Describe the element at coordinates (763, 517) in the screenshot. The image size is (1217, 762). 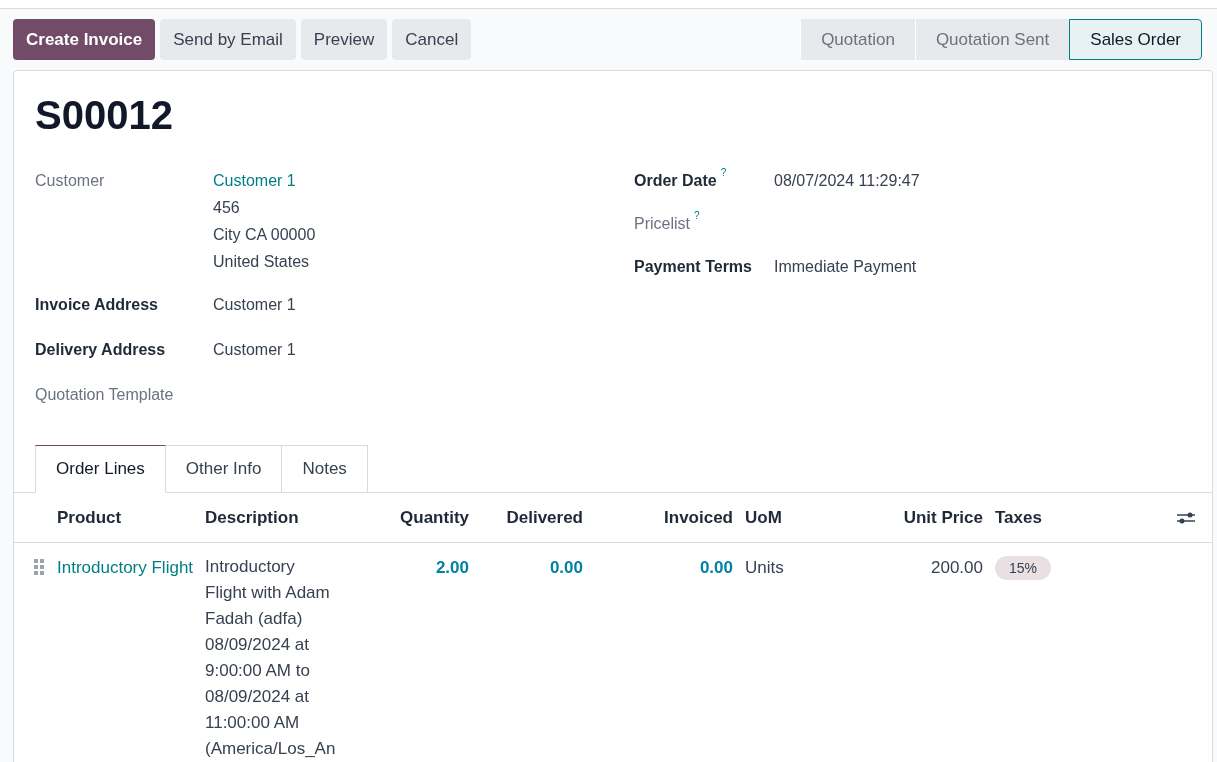
I see `column-header: UoM` at that location.